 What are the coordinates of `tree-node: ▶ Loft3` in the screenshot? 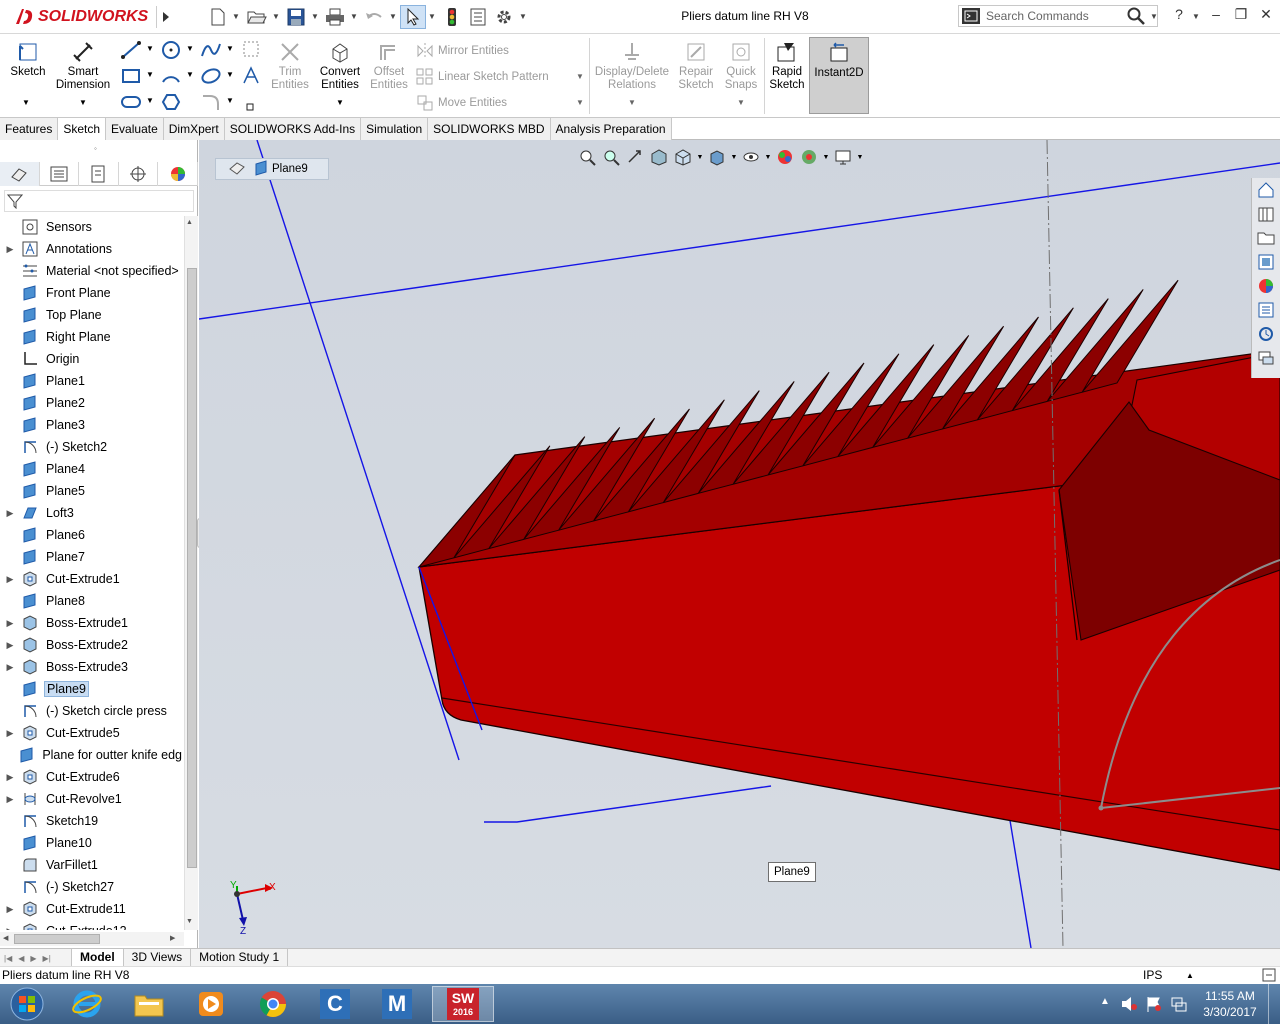 It's located at (92, 513).